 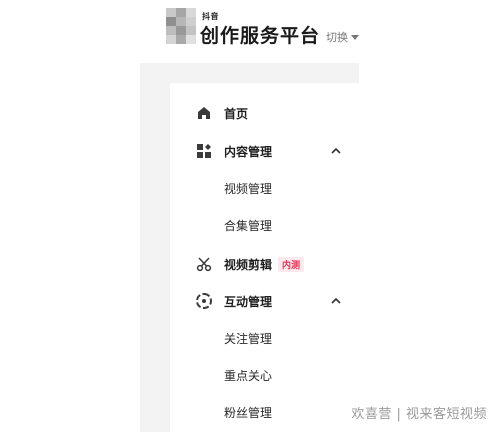 What do you see at coordinates (204, 301) in the screenshot?
I see `interaction-icon` at bounding box center [204, 301].